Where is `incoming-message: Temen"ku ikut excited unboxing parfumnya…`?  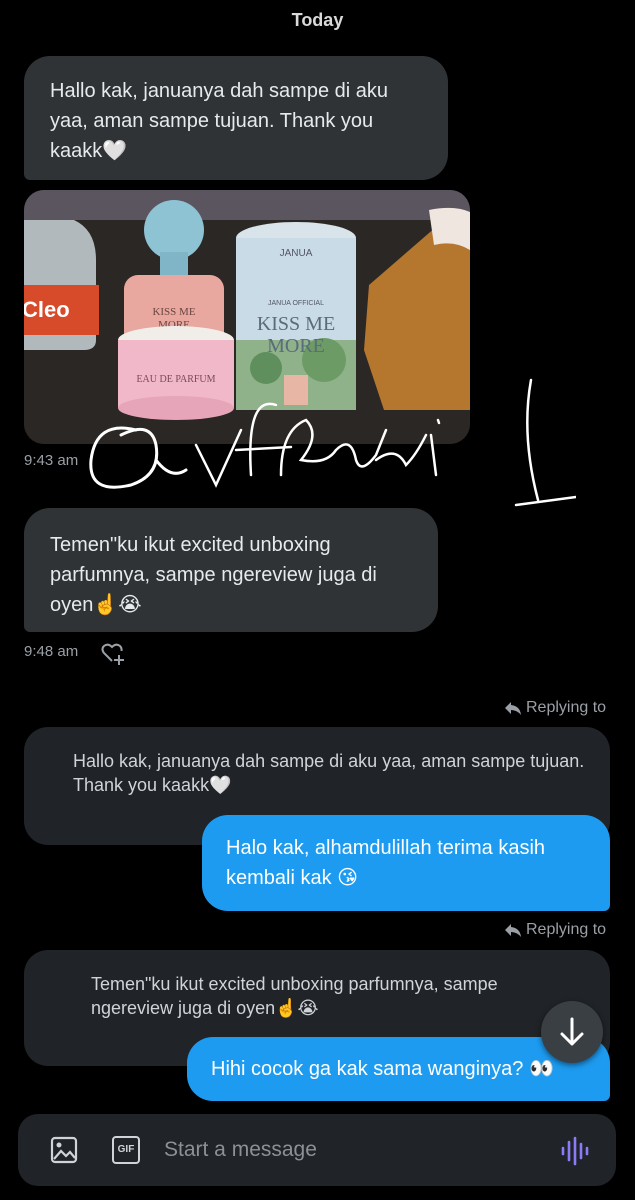
incoming-message: Temen"ku ikut excited unboxing parfumnya… is located at coordinates (231, 570).